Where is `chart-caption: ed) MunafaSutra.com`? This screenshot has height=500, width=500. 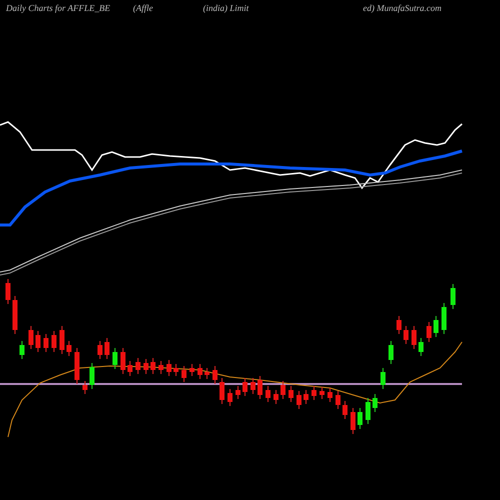 chart-caption: ed) MunafaSutra.com is located at coordinates (402, 8).